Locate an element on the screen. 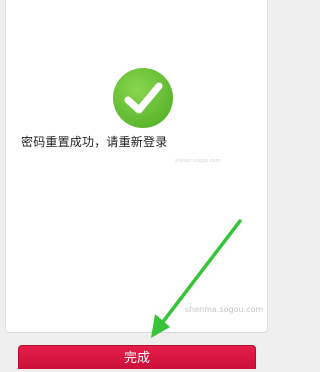  finish-button: 完成 is located at coordinates (137, 357).